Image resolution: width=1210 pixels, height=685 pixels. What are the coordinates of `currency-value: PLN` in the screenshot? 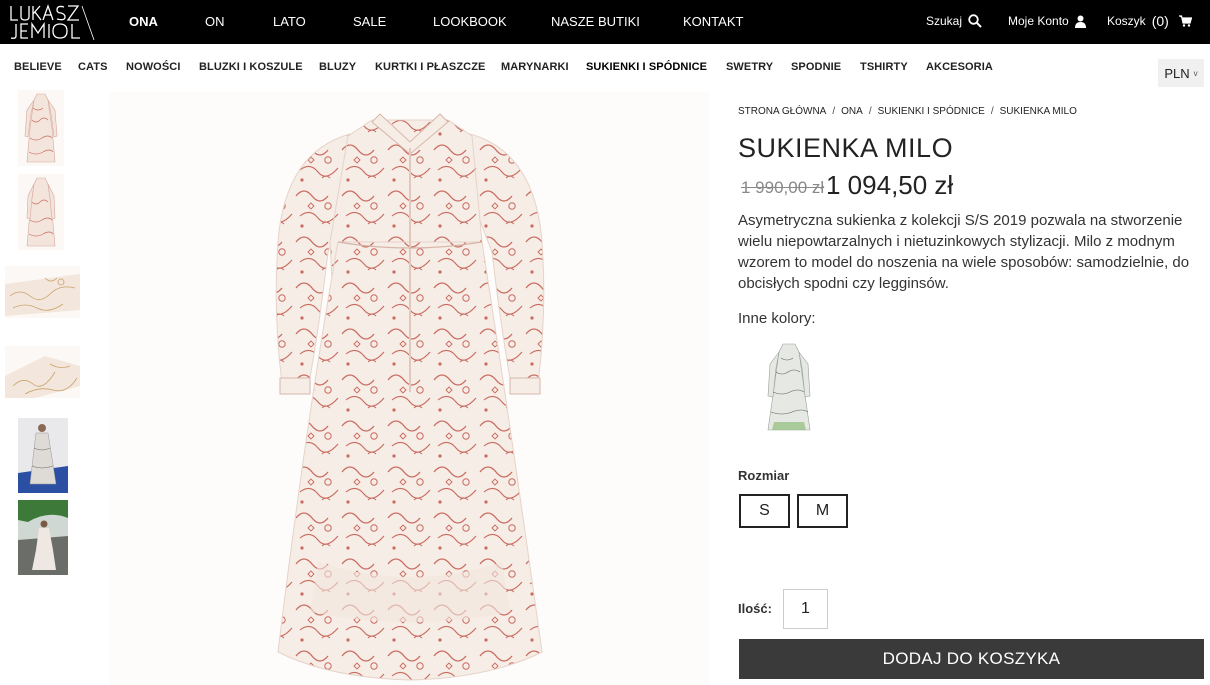 It's located at (1177, 73).